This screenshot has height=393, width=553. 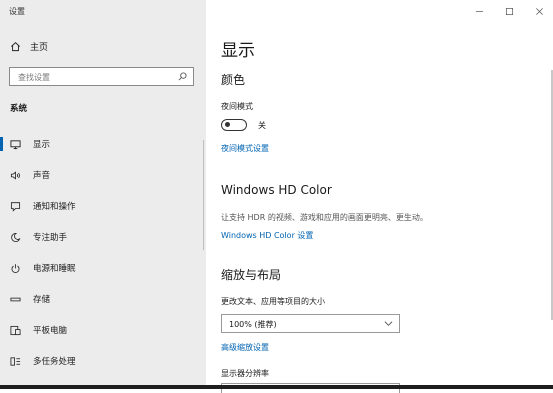 What do you see at coordinates (276, 387) in the screenshot?
I see `taskbar-edge` at bounding box center [276, 387].